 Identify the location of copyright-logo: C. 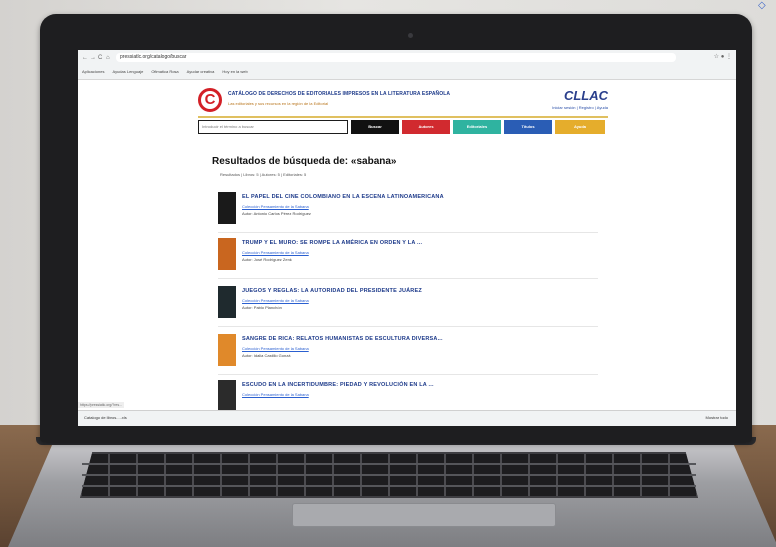
(210, 100).